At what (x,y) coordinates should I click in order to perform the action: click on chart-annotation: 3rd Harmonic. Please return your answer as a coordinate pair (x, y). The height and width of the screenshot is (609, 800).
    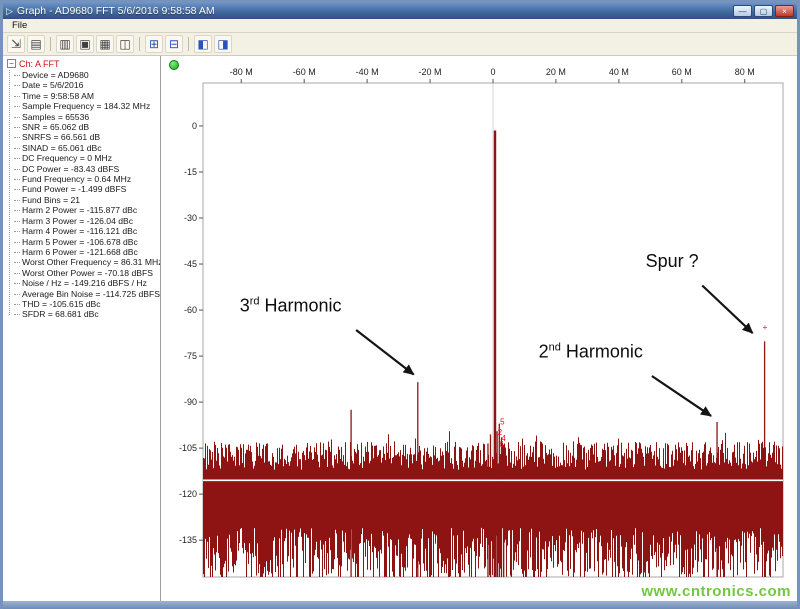
    Looking at the image, I should click on (327, 336).